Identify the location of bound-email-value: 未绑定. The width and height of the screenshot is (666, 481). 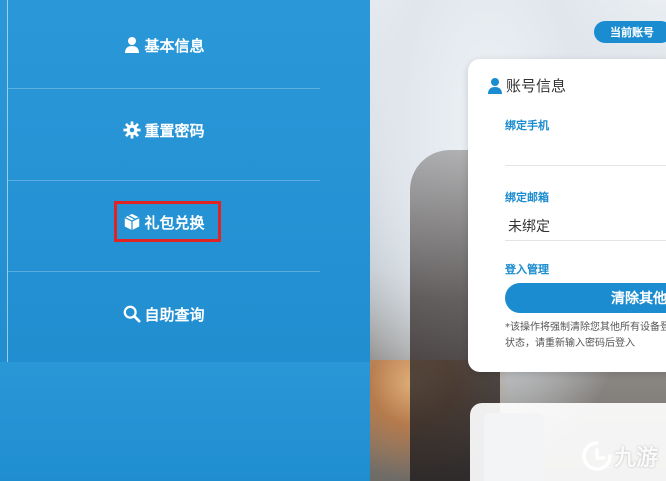
(529, 227).